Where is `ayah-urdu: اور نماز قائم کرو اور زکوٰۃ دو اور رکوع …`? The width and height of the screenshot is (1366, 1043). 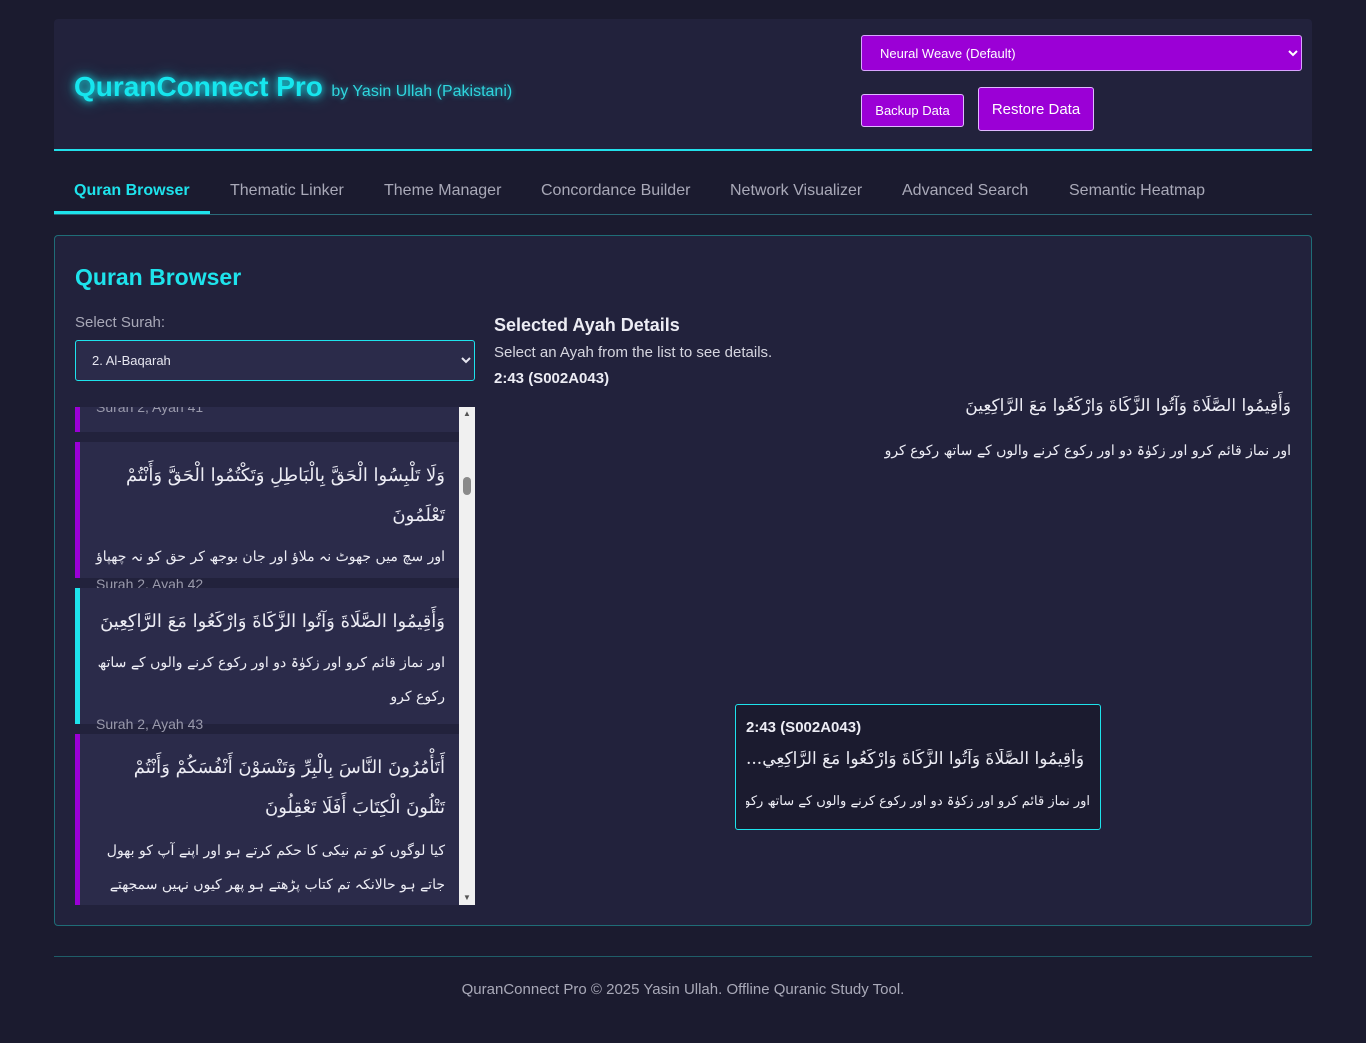
ayah-urdu: اور نماز قائم کرو اور زکوٰۃ دو اور رکوع … is located at coordinates (271, 680).